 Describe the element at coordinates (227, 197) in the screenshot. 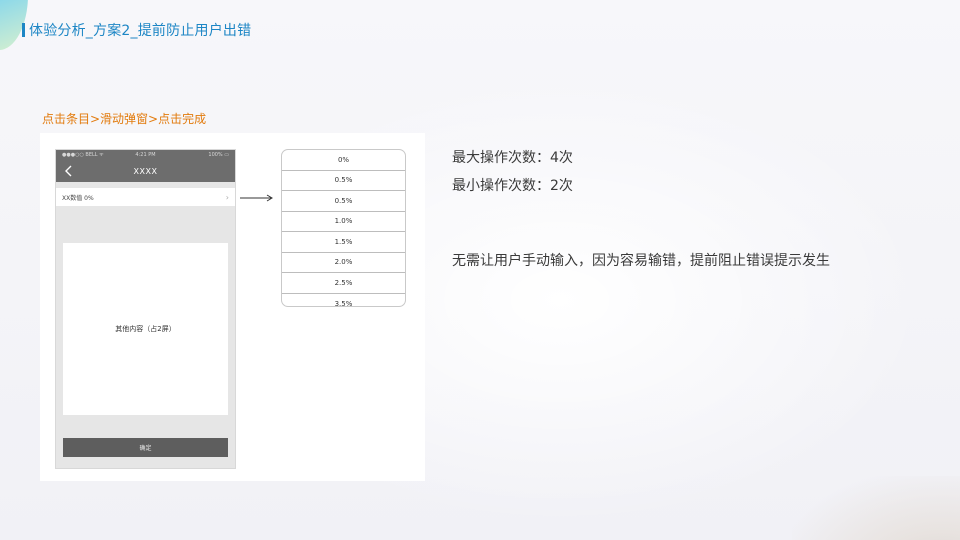

I see `chevron-right-icon: ›` at that location.